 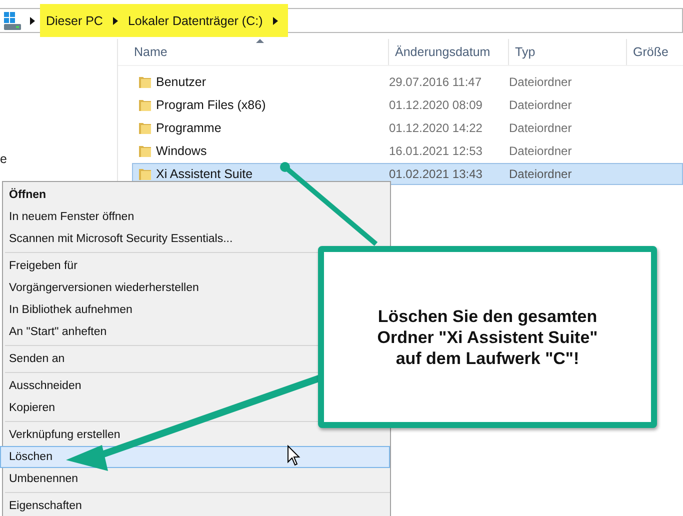 I want to click on menu-item: In neuem Fenster öffnen, so click(x=196, y=217).